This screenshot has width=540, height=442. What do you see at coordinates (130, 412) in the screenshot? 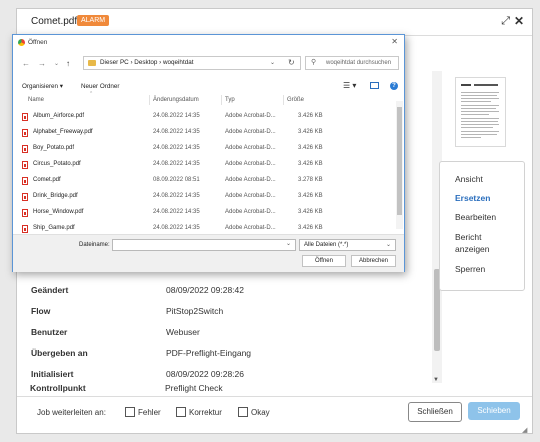
I see `checkbox-fehler` at bounding box center [130, 412].